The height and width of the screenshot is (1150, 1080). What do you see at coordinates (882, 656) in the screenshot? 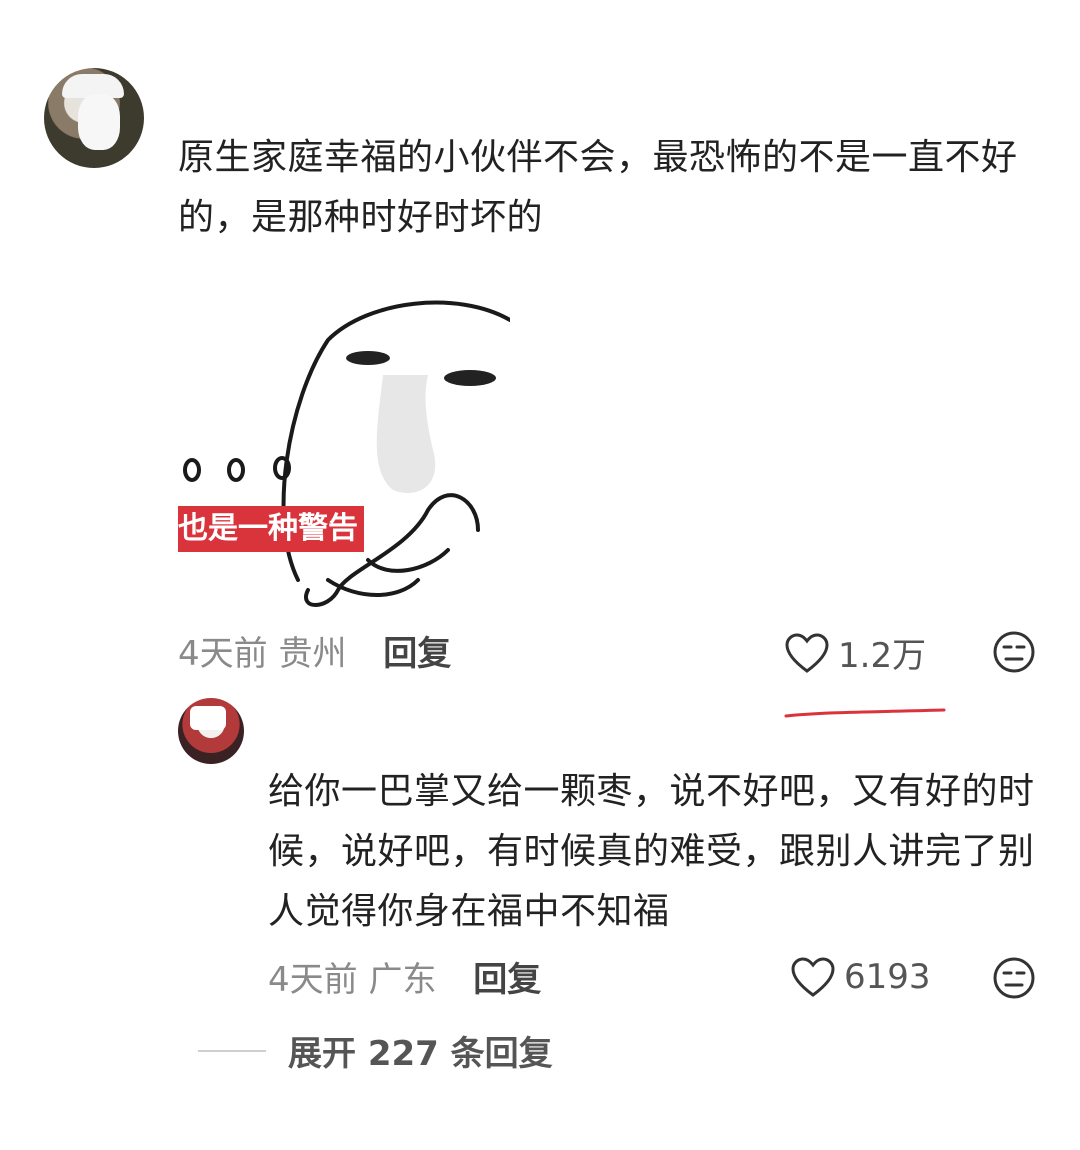
I see `like-count: 1.2万` at bounding box center [882, 656].